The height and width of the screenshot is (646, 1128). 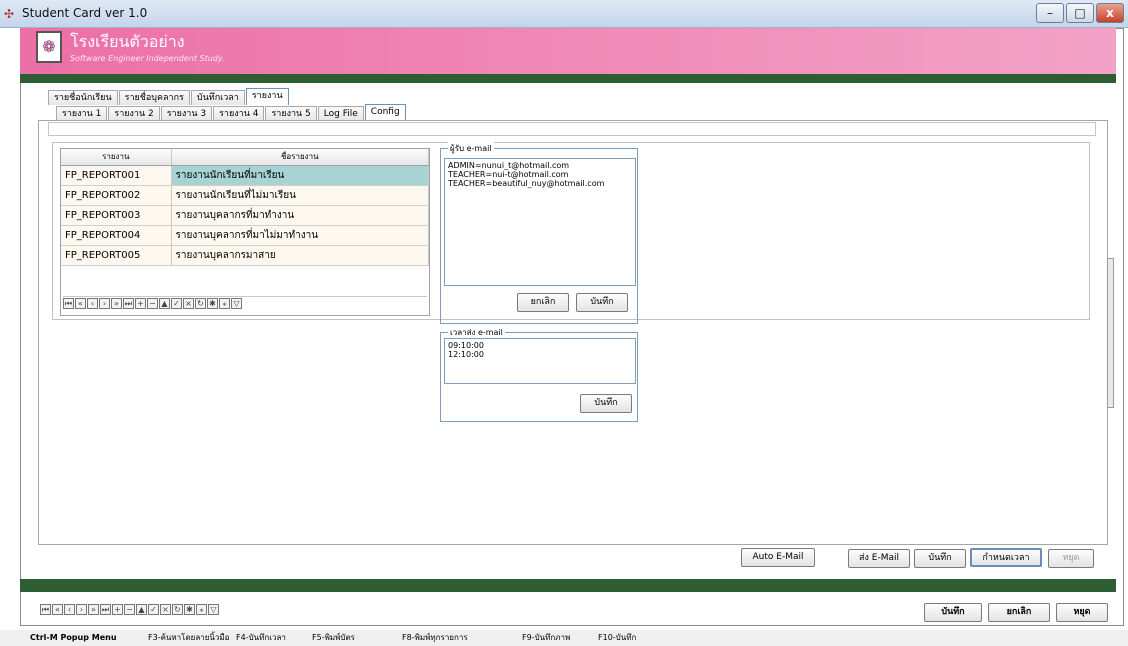 I want to click on tab-report-4: รายงาน 4, so click(x=239, y=113).